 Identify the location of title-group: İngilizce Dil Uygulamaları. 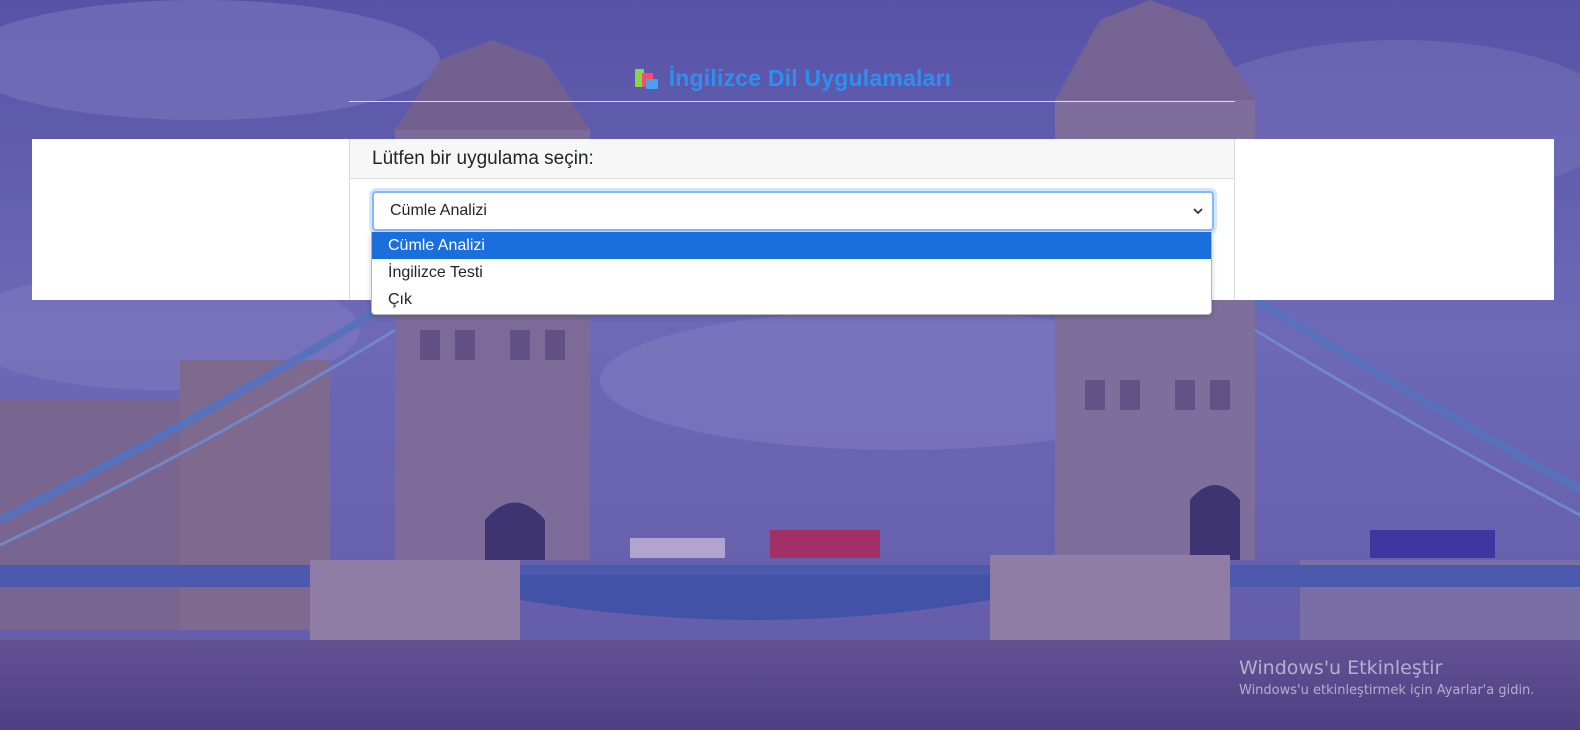
(792, 78).